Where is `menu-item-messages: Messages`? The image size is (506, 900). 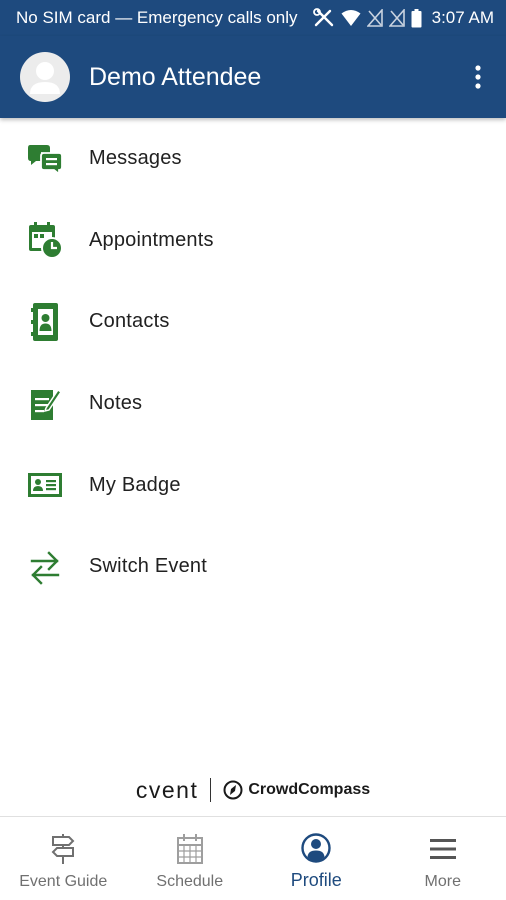
menu-item-messages: Messages is located at coordinates (253, 159).